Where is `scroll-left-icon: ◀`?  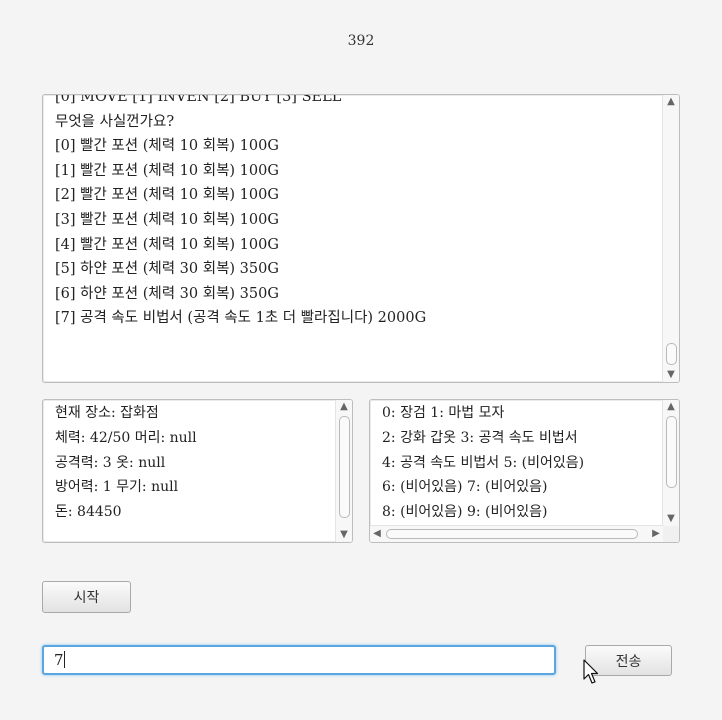 scroll-left-icon: ◀ is located at coordinates (377, 534).